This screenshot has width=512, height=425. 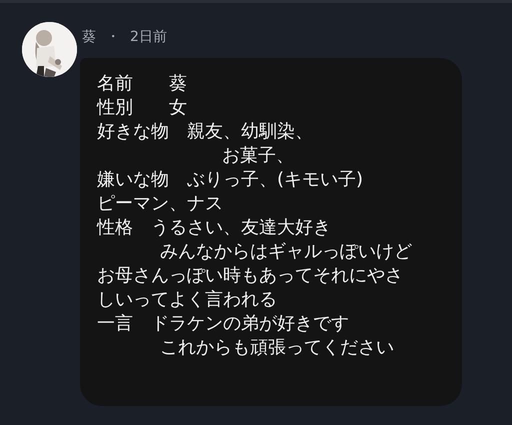 I want to click on message-line: ピーマン、ナス, so click(x=160, y=203).